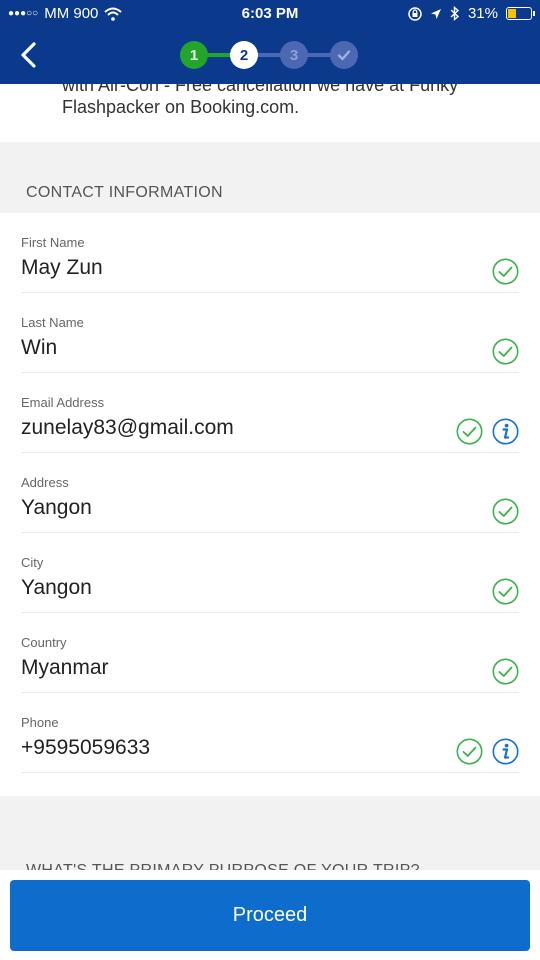 The image size is (540, 960). I want to click on field-label: Email Address, so click(63, 402).